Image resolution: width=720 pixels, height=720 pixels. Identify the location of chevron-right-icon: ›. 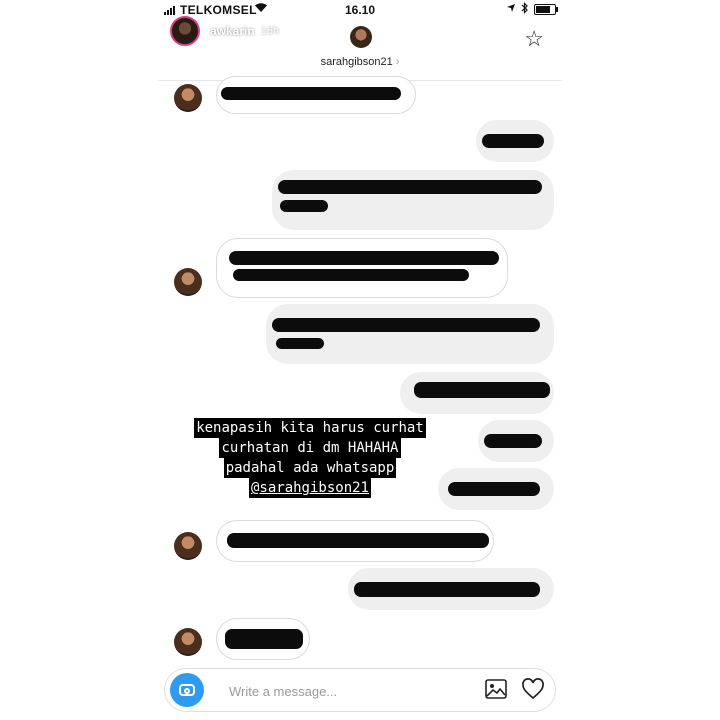
(397, 62).